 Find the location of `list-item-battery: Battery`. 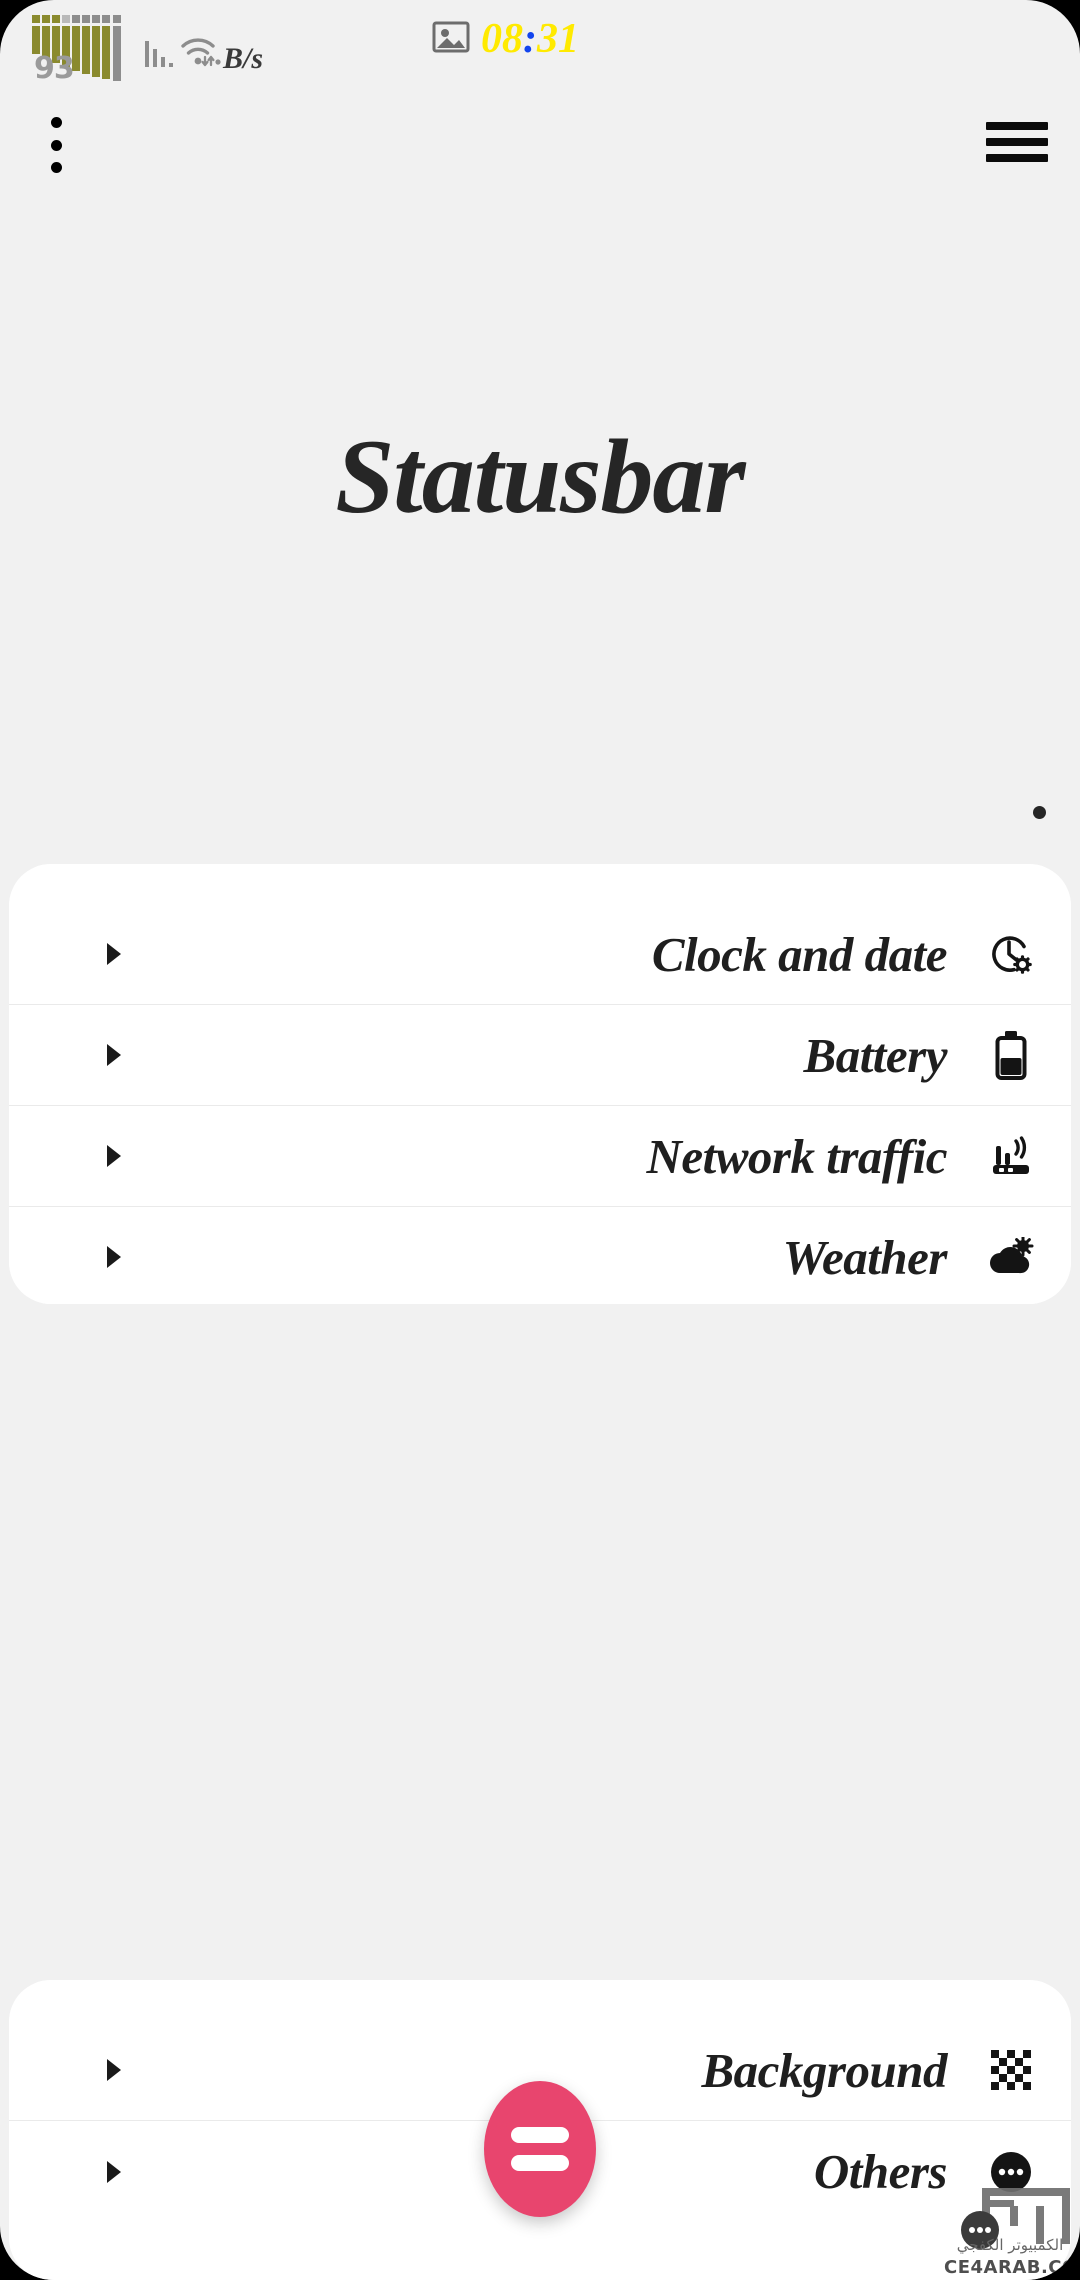

list-item-battery: Battery is located at coordinates (540, 1055).